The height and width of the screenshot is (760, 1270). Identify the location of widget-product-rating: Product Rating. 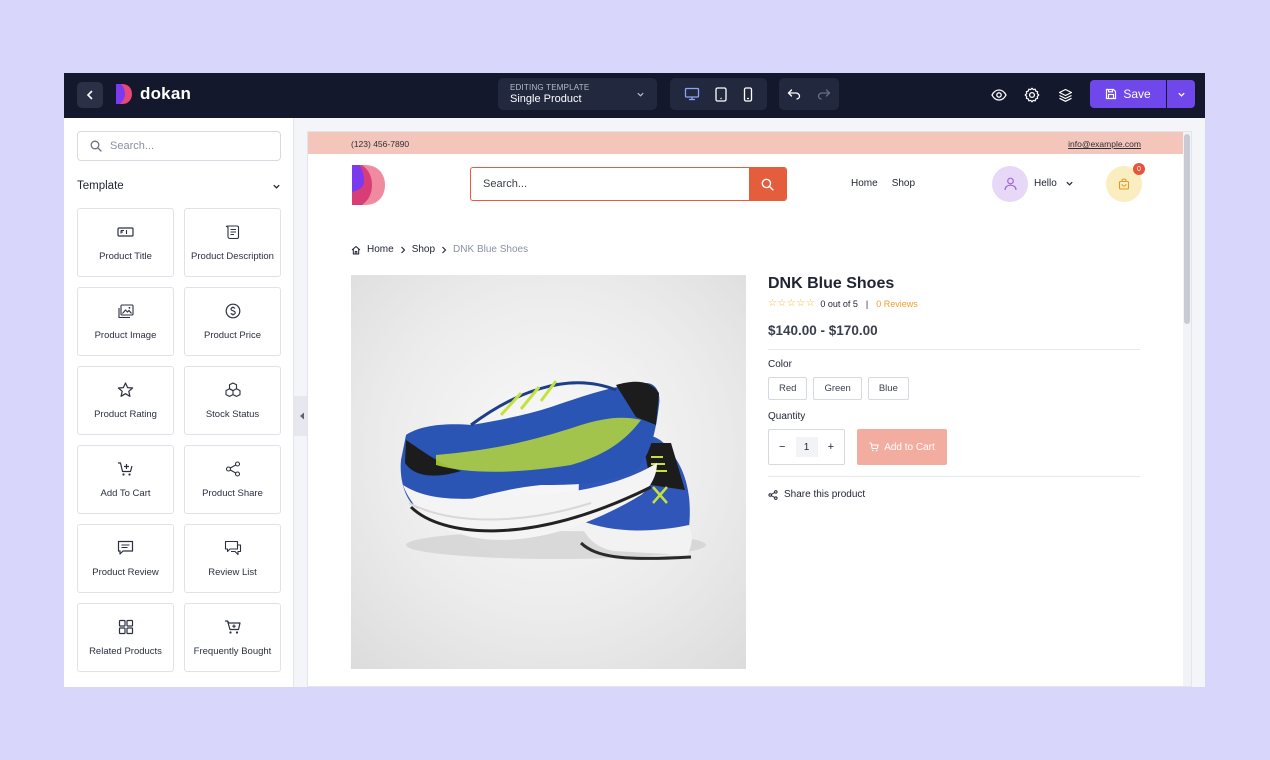
(125, 400).